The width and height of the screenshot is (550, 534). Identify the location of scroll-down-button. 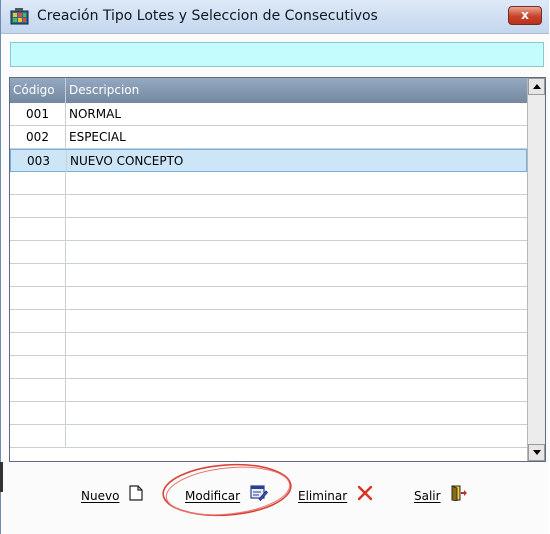
(536, 452).